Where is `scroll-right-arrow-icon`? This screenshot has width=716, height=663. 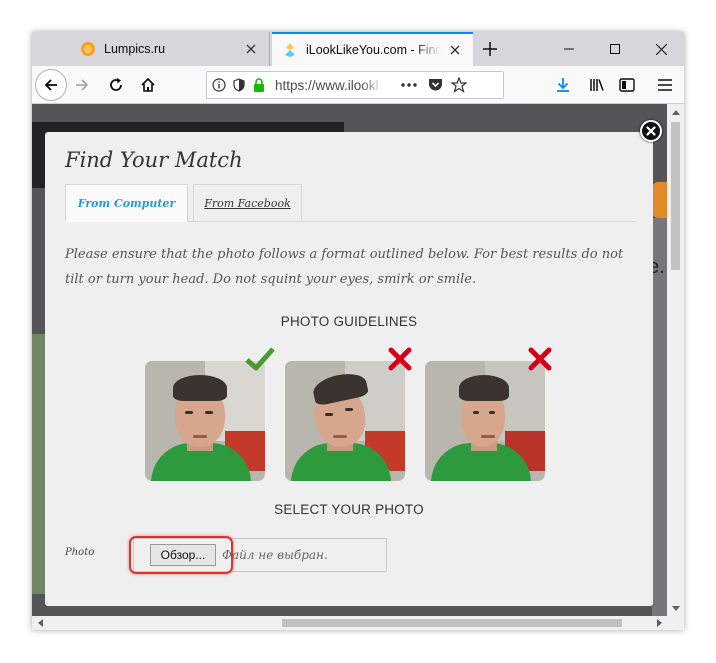
scroll-right-arrow-icon is located at coordinates (659, 623).